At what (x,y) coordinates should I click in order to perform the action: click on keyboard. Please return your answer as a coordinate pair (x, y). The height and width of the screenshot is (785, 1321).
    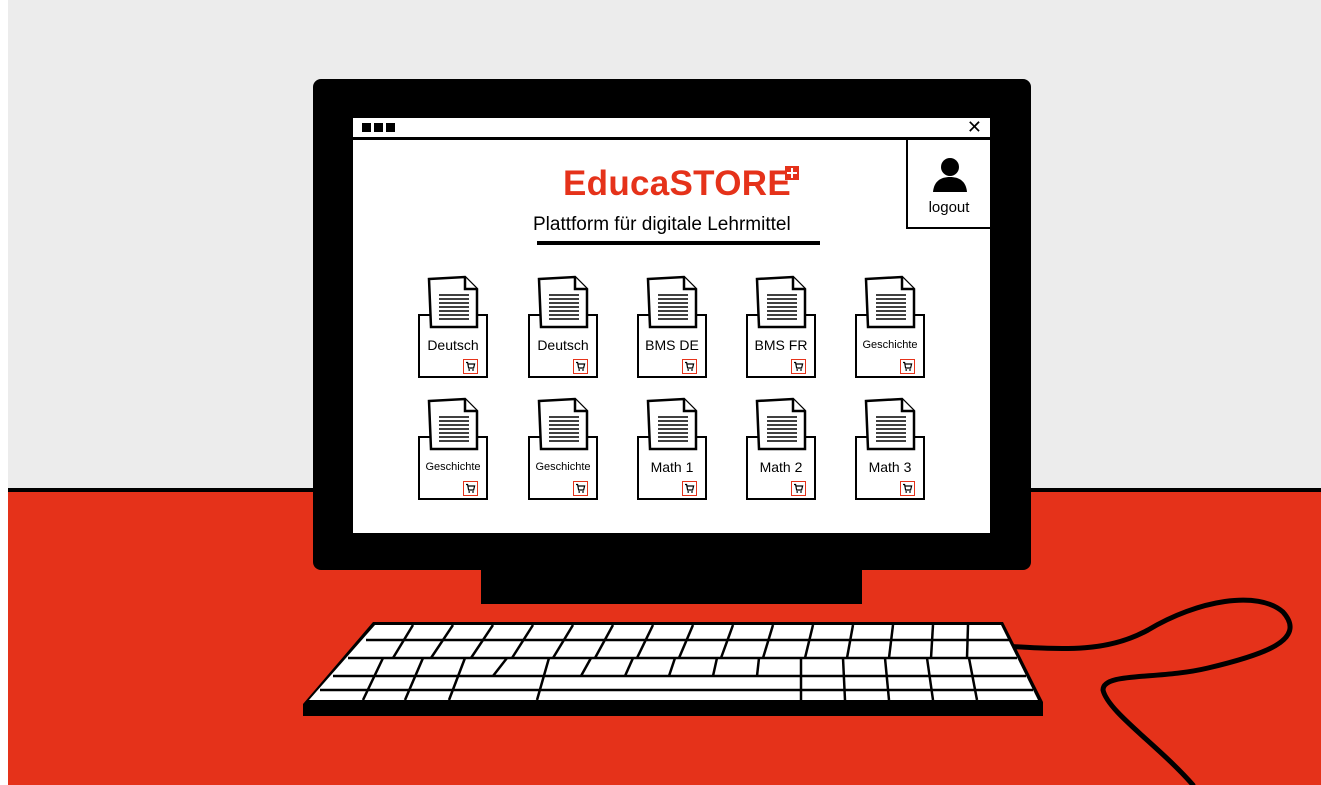
    Looking at the image, I should click on (673, 669).